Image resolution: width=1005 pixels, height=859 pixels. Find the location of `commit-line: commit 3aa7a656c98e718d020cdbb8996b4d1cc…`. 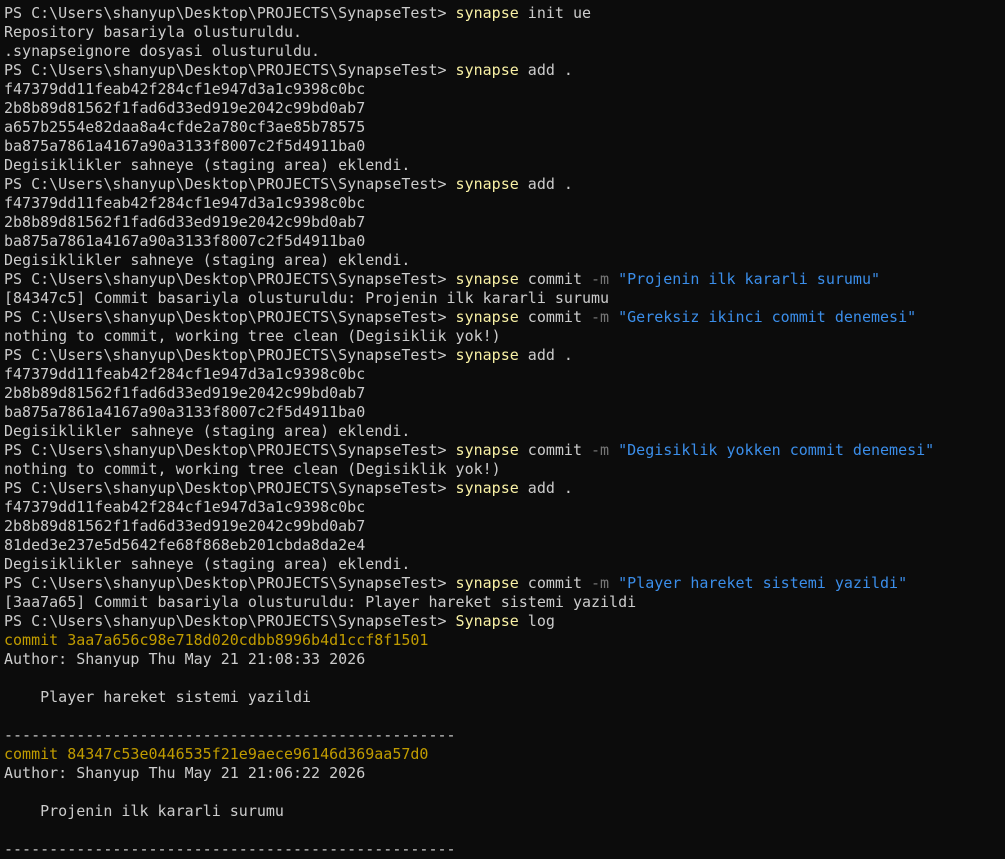

commit-line: commit 3aa7a656c98e718d020cdbb8996b4d1cc… is located at coordinates (504, 640).